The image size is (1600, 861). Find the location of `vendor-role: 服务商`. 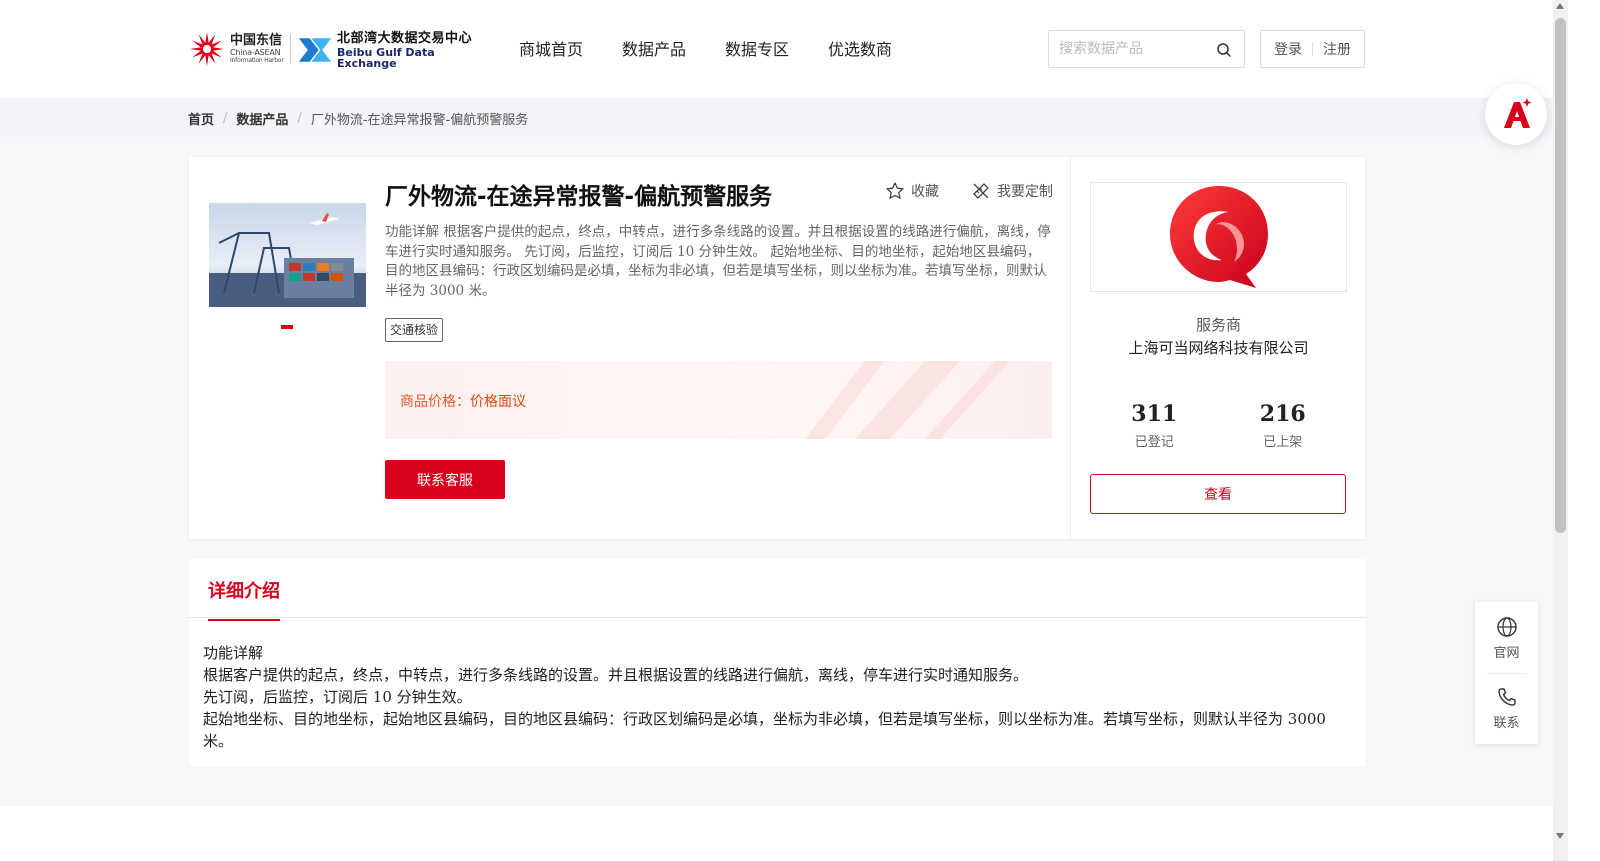

vendor-role: 服务商 is located at coordinates (1218, 325).